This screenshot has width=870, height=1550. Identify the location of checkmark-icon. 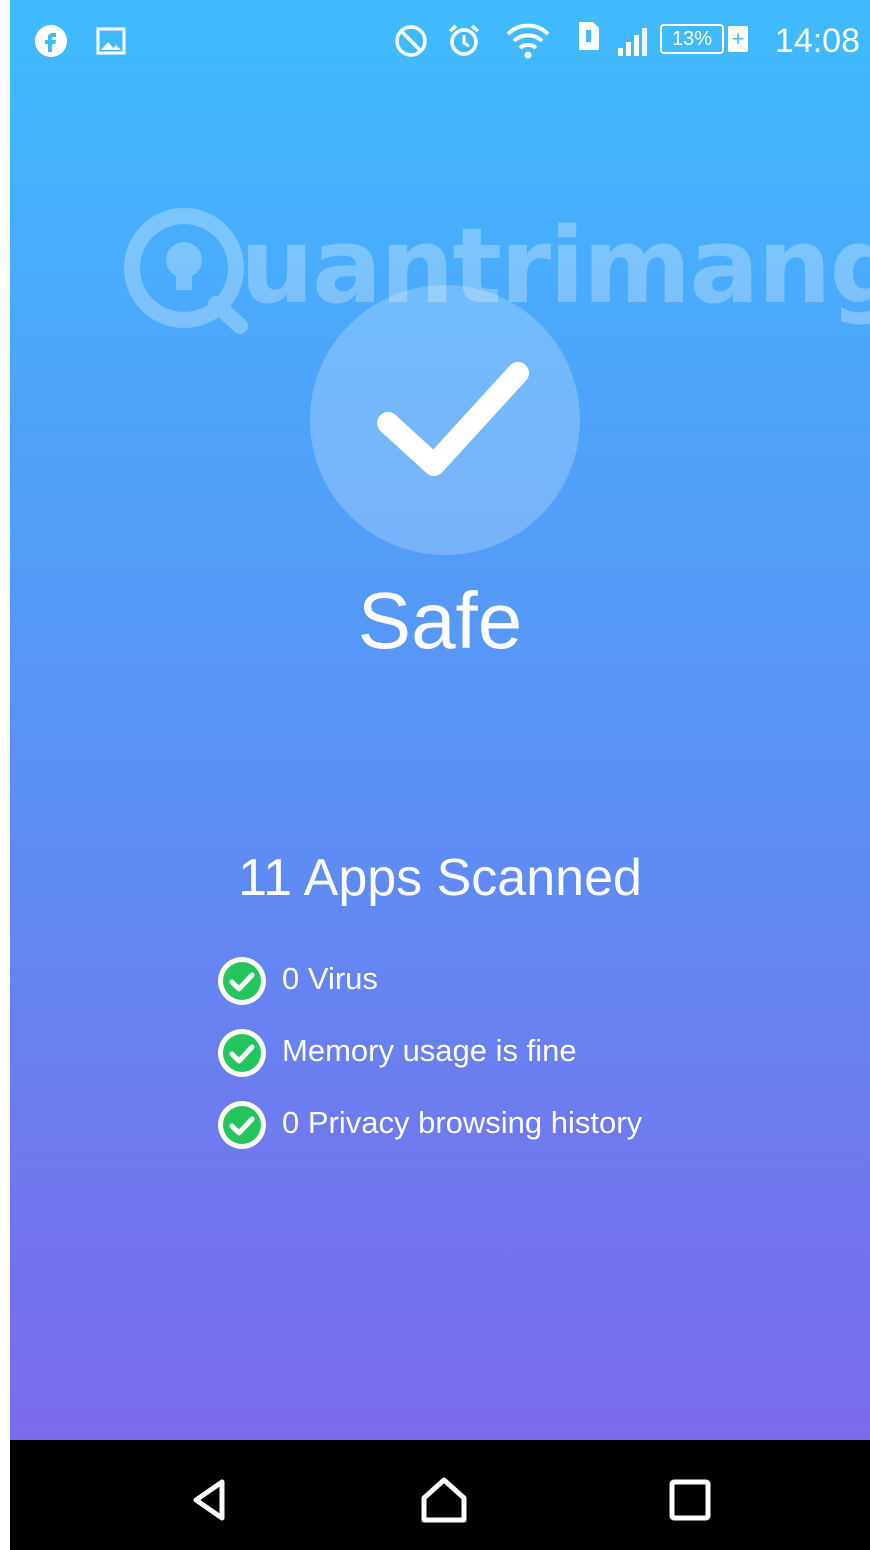
(453, 419).